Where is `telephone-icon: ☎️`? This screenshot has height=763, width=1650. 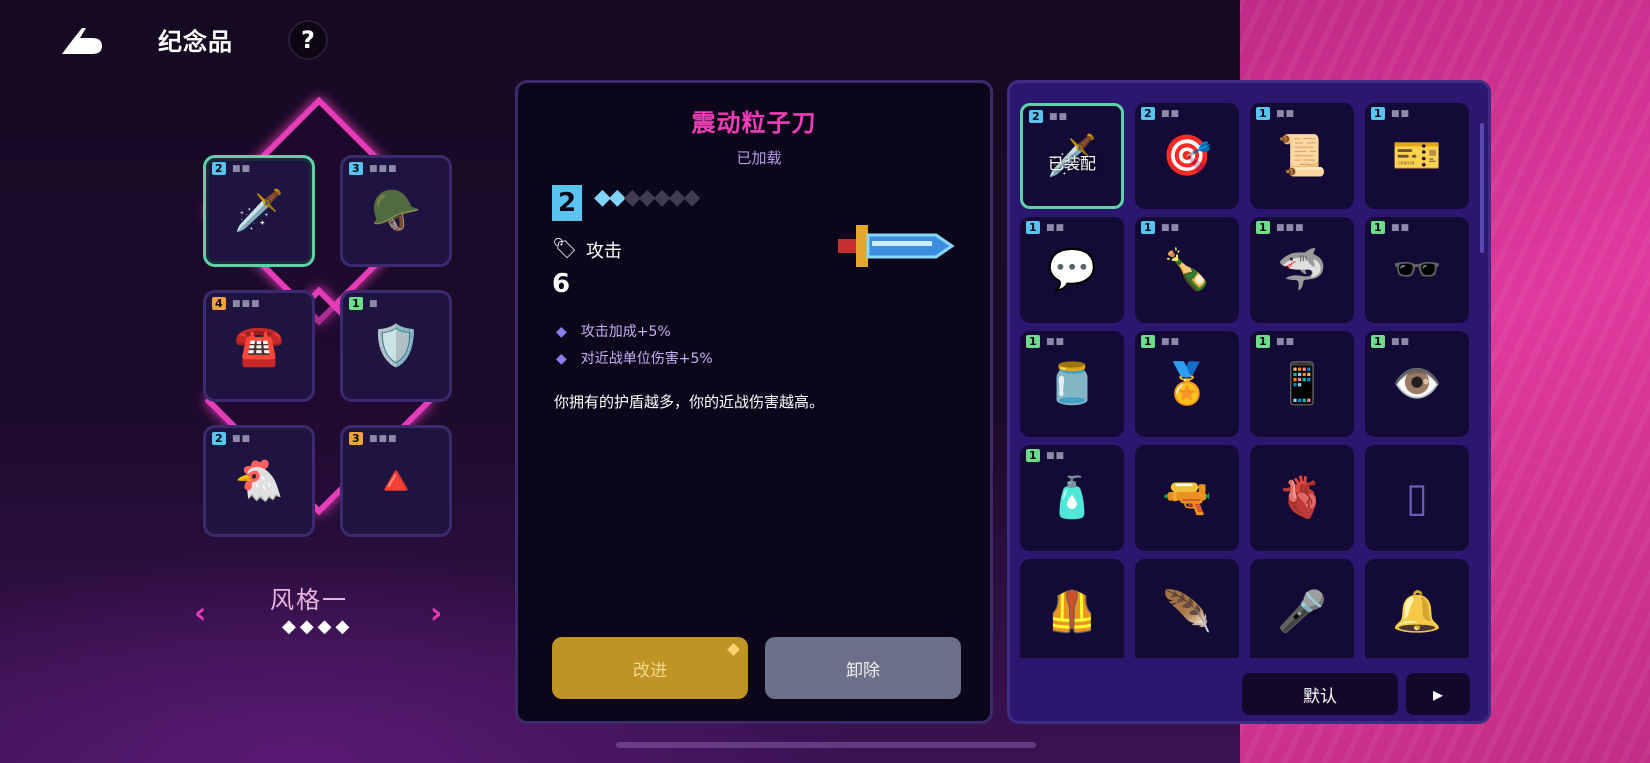
telephone-icon: ☎️ is located at coordinates (259, 346).